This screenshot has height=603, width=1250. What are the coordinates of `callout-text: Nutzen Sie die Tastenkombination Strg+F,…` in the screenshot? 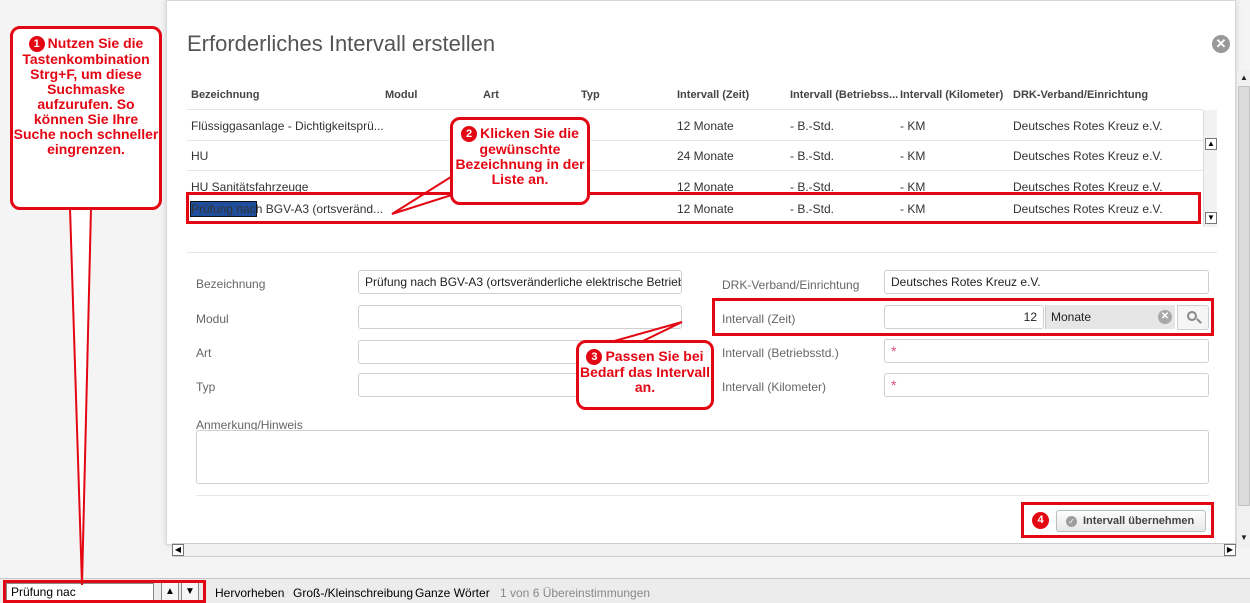 It's located at (86, 96).